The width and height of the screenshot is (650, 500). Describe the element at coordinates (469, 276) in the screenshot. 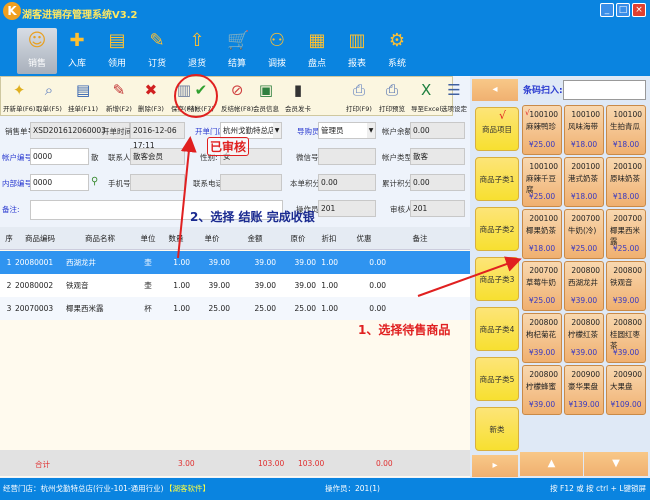

I see `arrow-to-product` at that location.